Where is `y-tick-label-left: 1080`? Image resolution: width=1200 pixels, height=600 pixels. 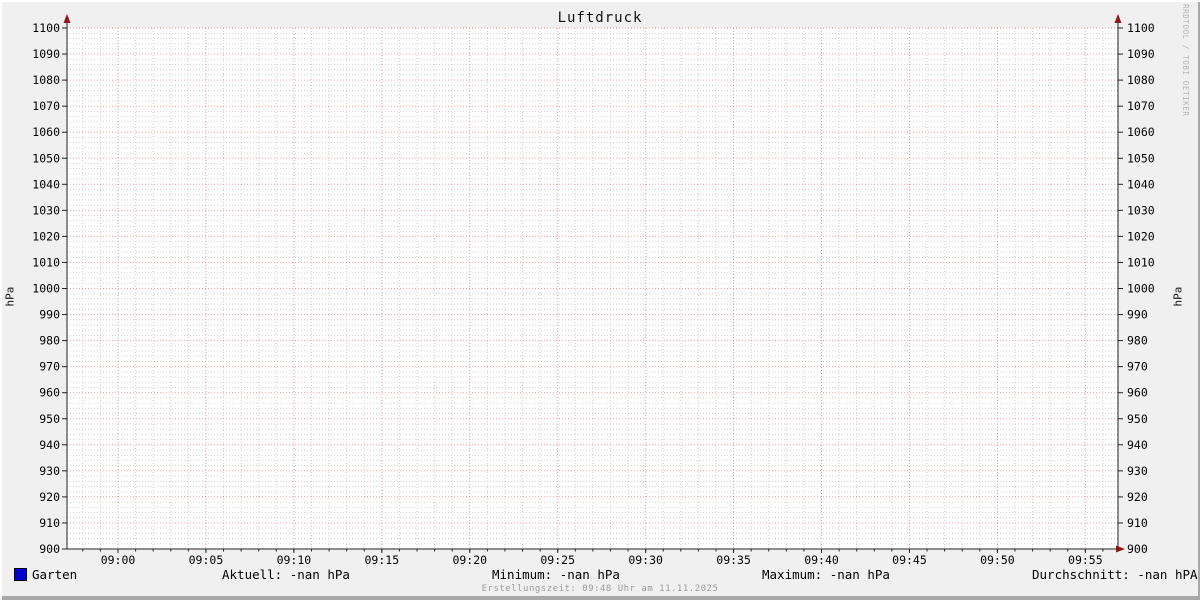
y-tick-label-left: 1080 is located at coordinates (46, 80).